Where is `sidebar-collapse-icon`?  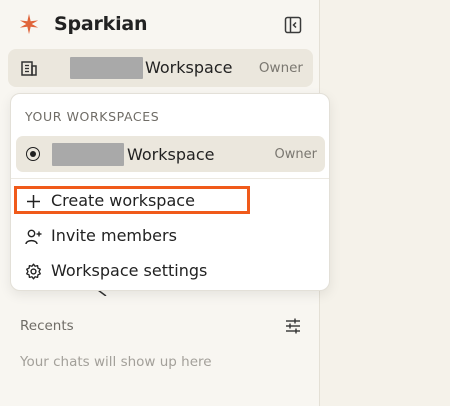 sidebar-collapse-icon is located at coordinates (293, 25).